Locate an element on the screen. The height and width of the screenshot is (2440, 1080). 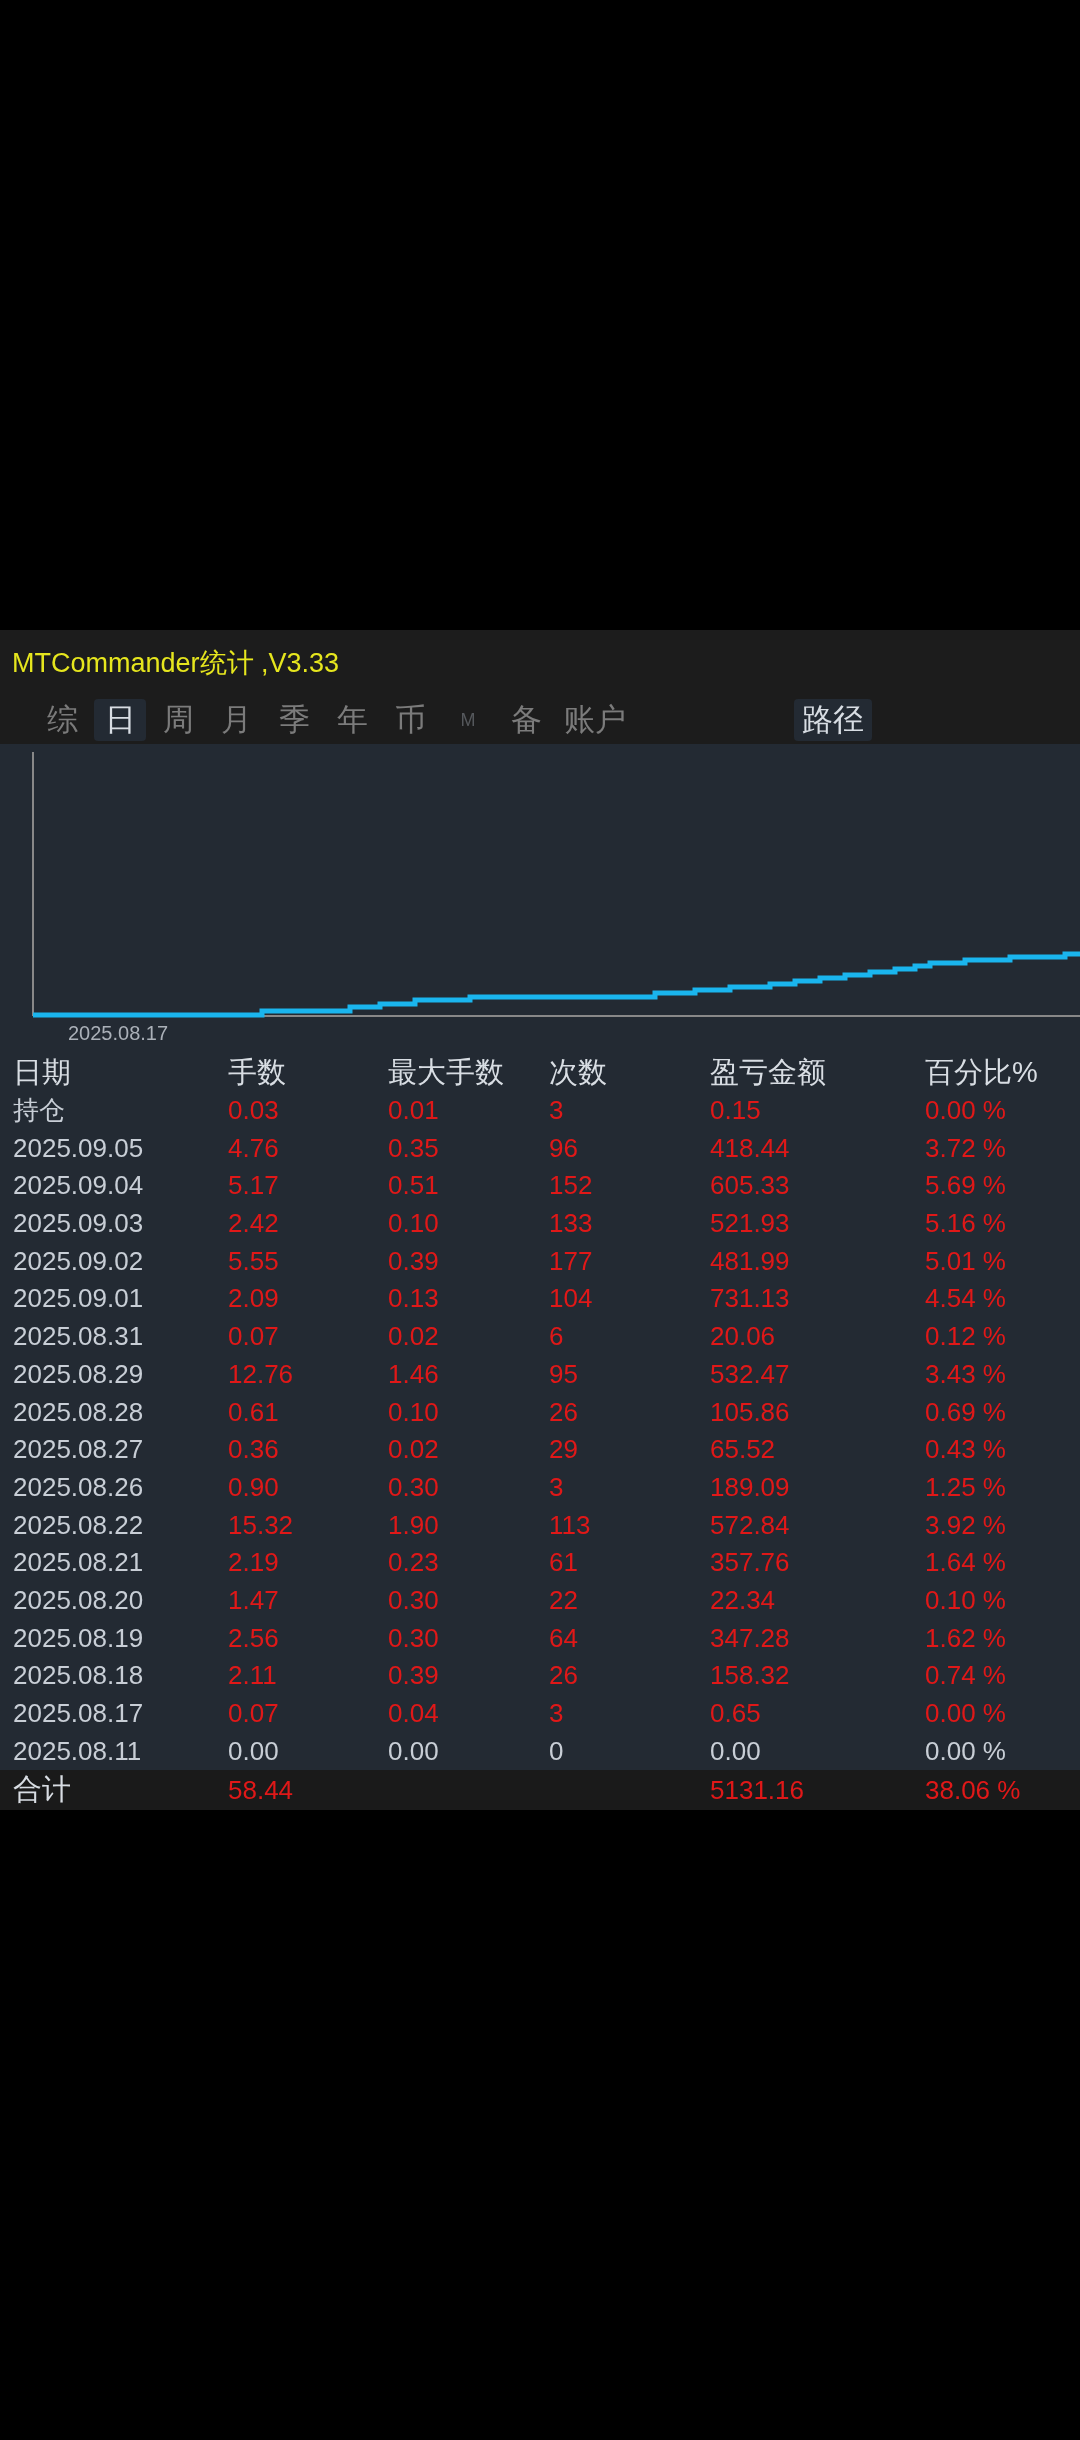
row-label: 2025.08.11 is located at coordinates (77, 1751).